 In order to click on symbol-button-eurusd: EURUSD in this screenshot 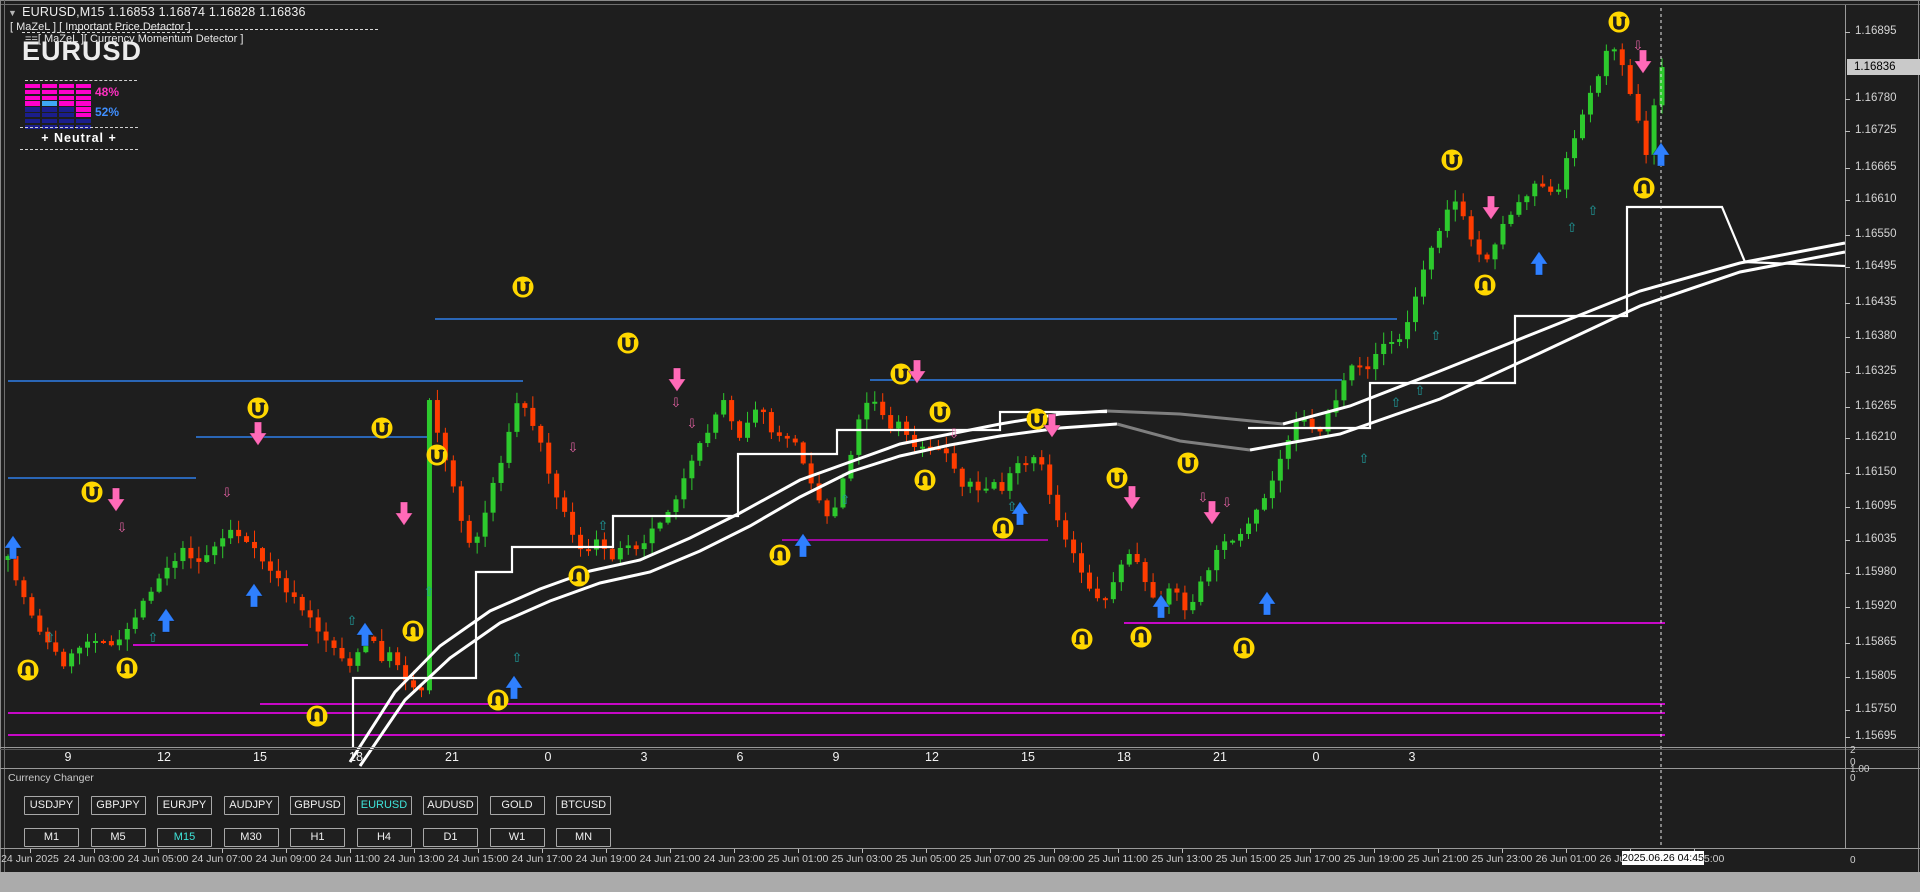, I will do `click(384, 805)`.